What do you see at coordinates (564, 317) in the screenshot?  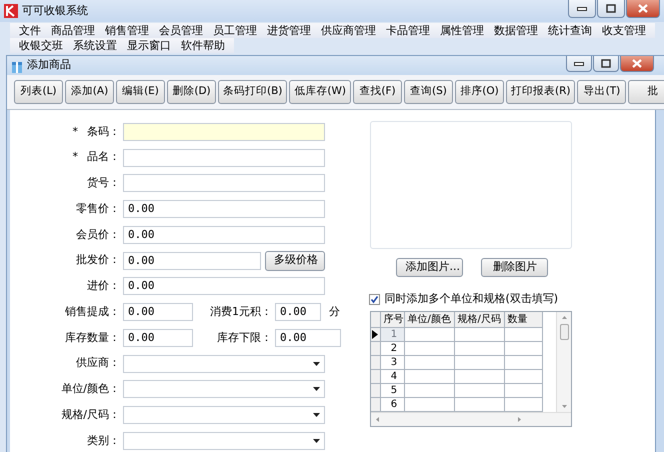 I see `scroll-up-icon` at bounding box center [564, 317].